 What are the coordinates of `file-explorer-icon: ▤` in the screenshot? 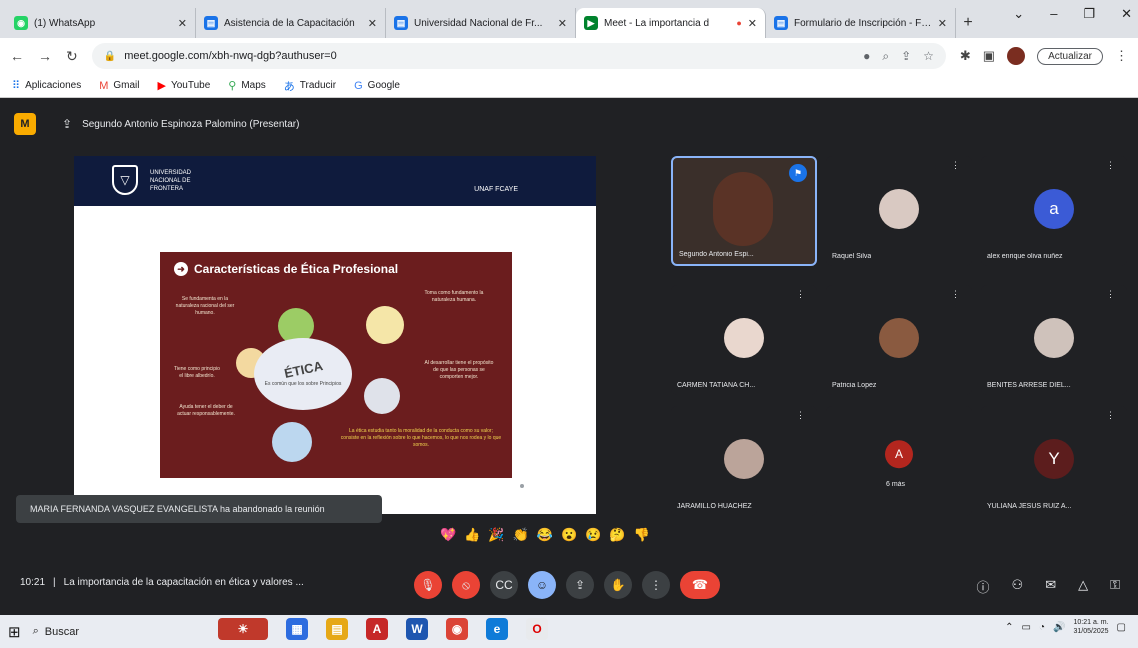 It's located at (337, 629).